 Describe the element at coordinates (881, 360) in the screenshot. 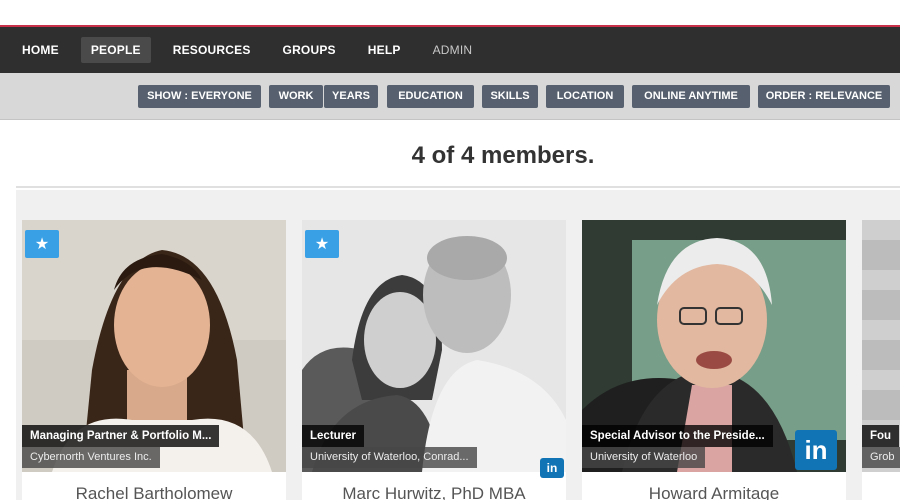

I see `member-card: Fou Grob` at that location.